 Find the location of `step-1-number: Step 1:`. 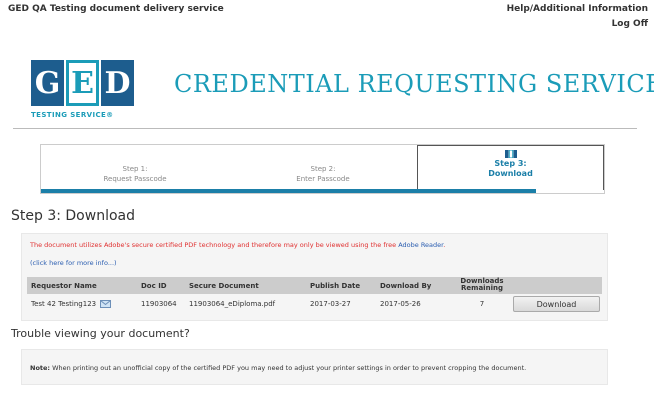

step-1-number: Step 1: is located at coordinates (135, 169).